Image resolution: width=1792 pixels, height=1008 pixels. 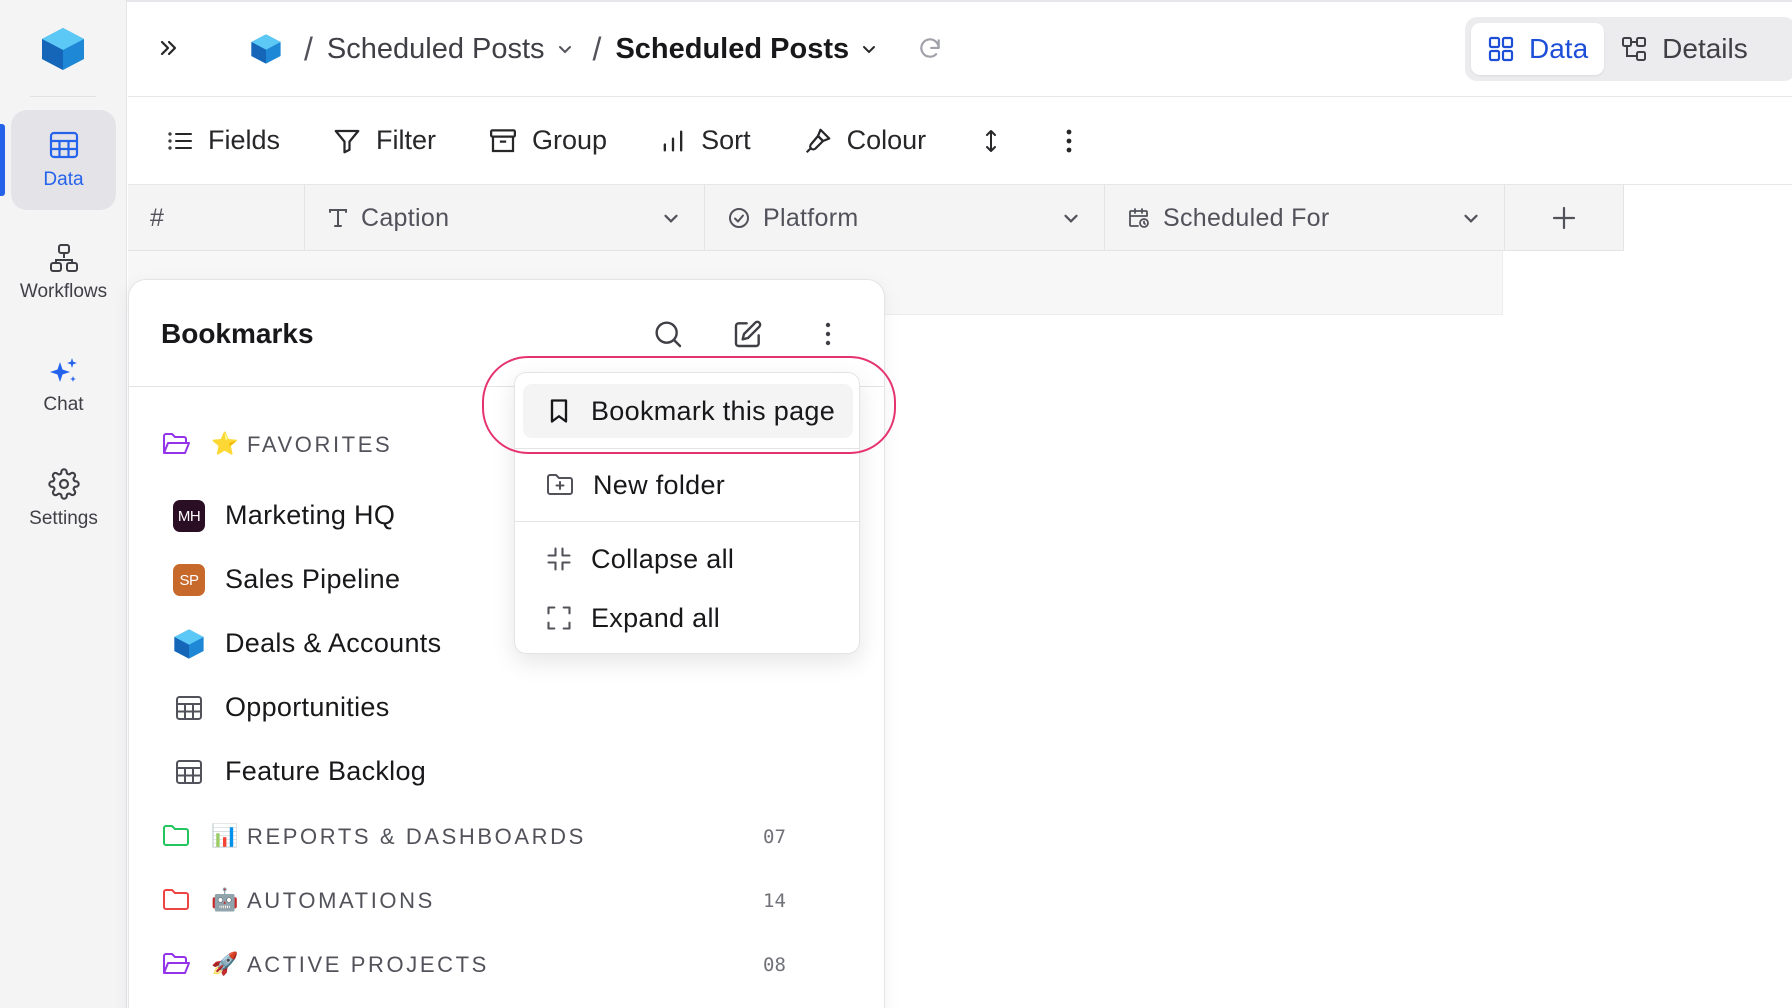 What do you see at coordinates (739, 218) in the screenshot?
I see `check-circle-icon` at bounding box center [739, 218].